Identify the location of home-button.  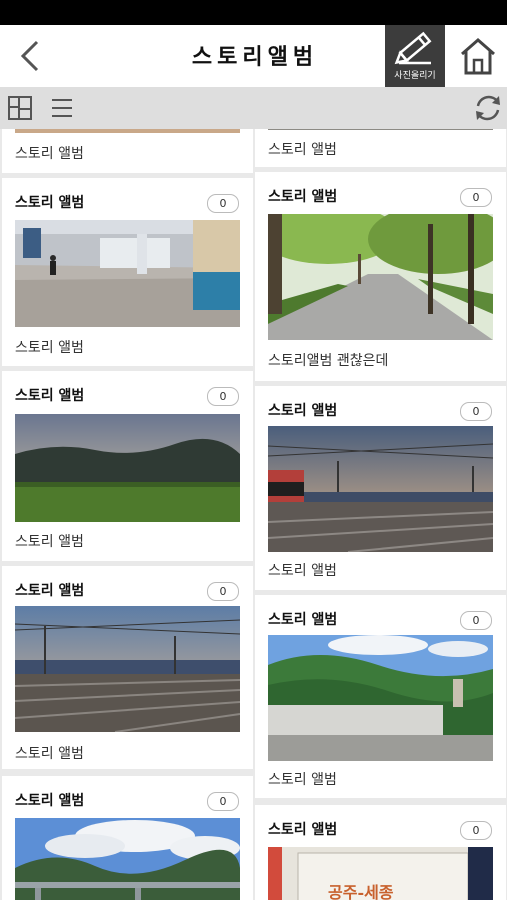
(478, 56).